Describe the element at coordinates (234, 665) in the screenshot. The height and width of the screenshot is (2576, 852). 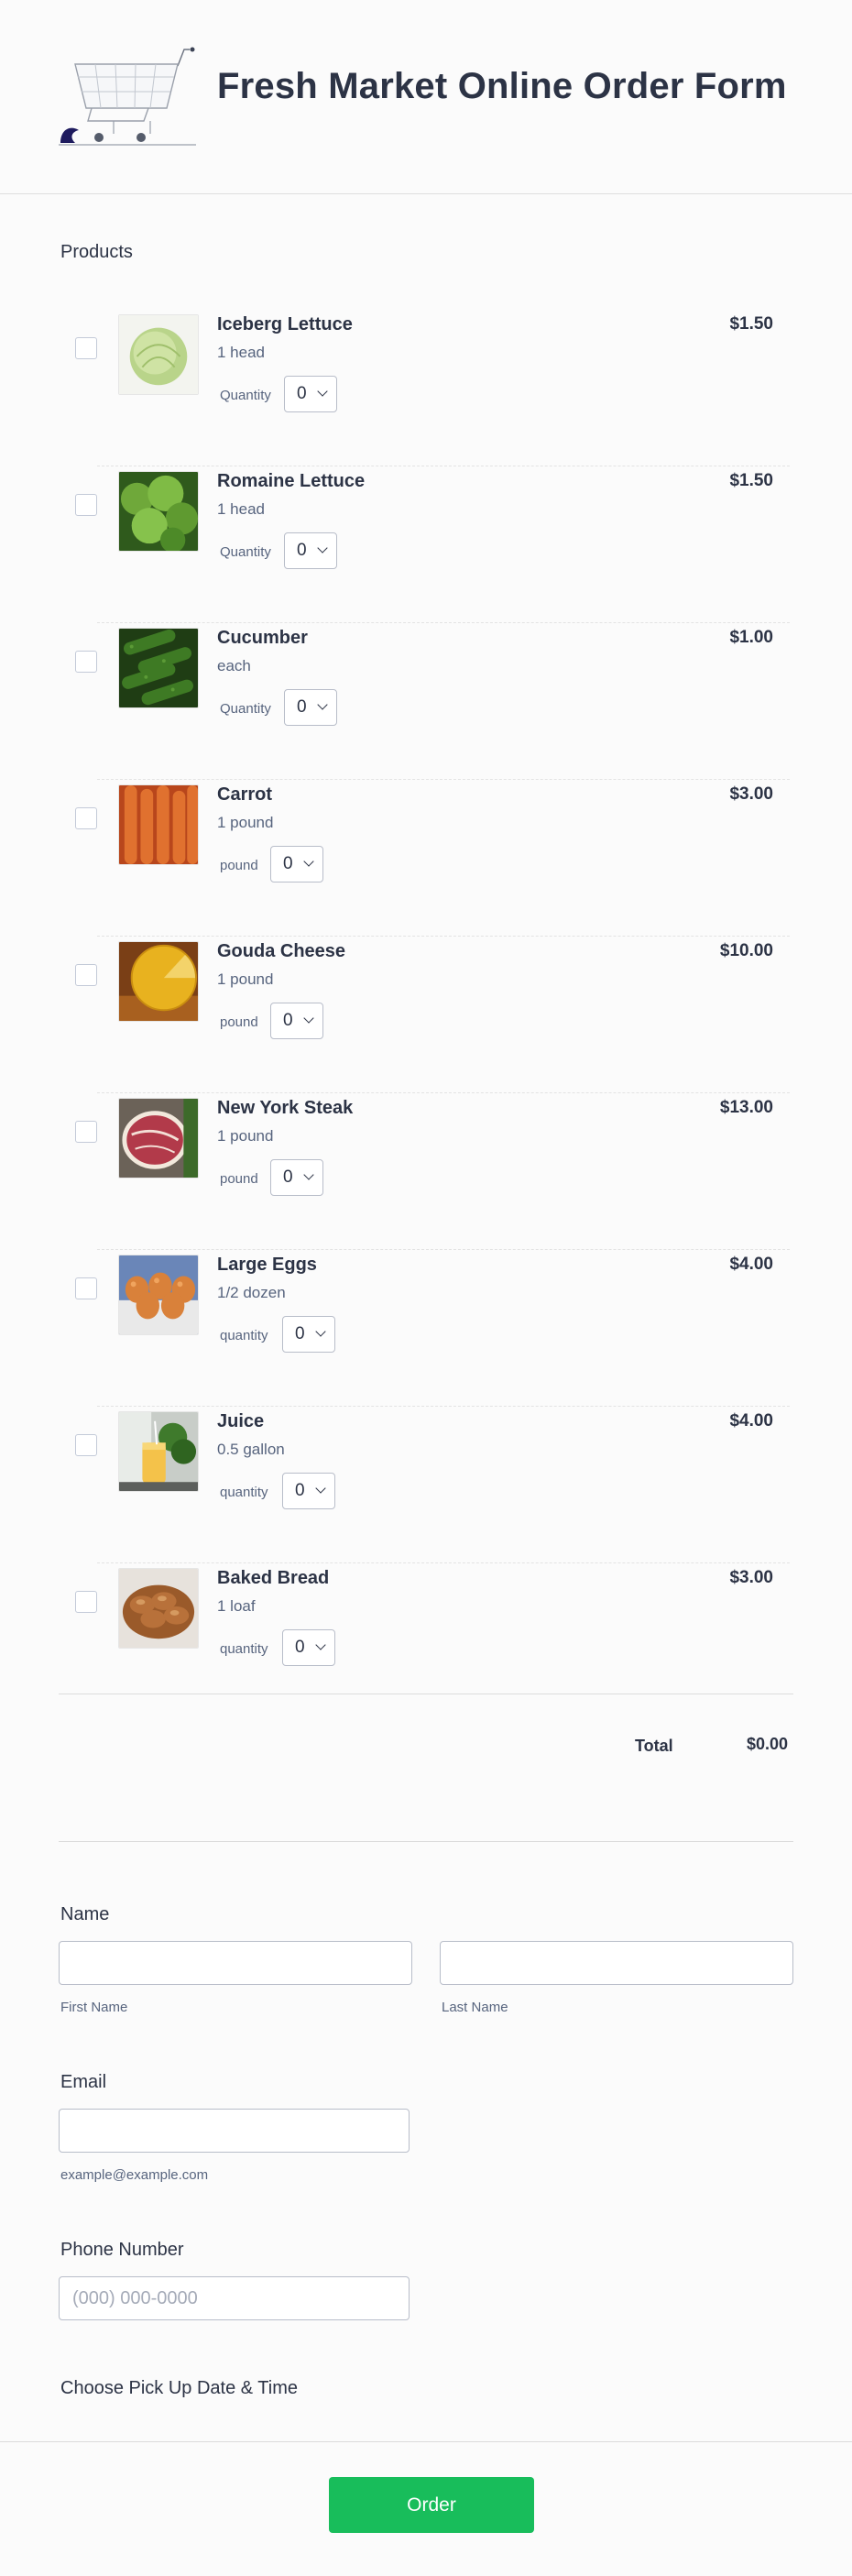
I see `product-description: each` at that location.